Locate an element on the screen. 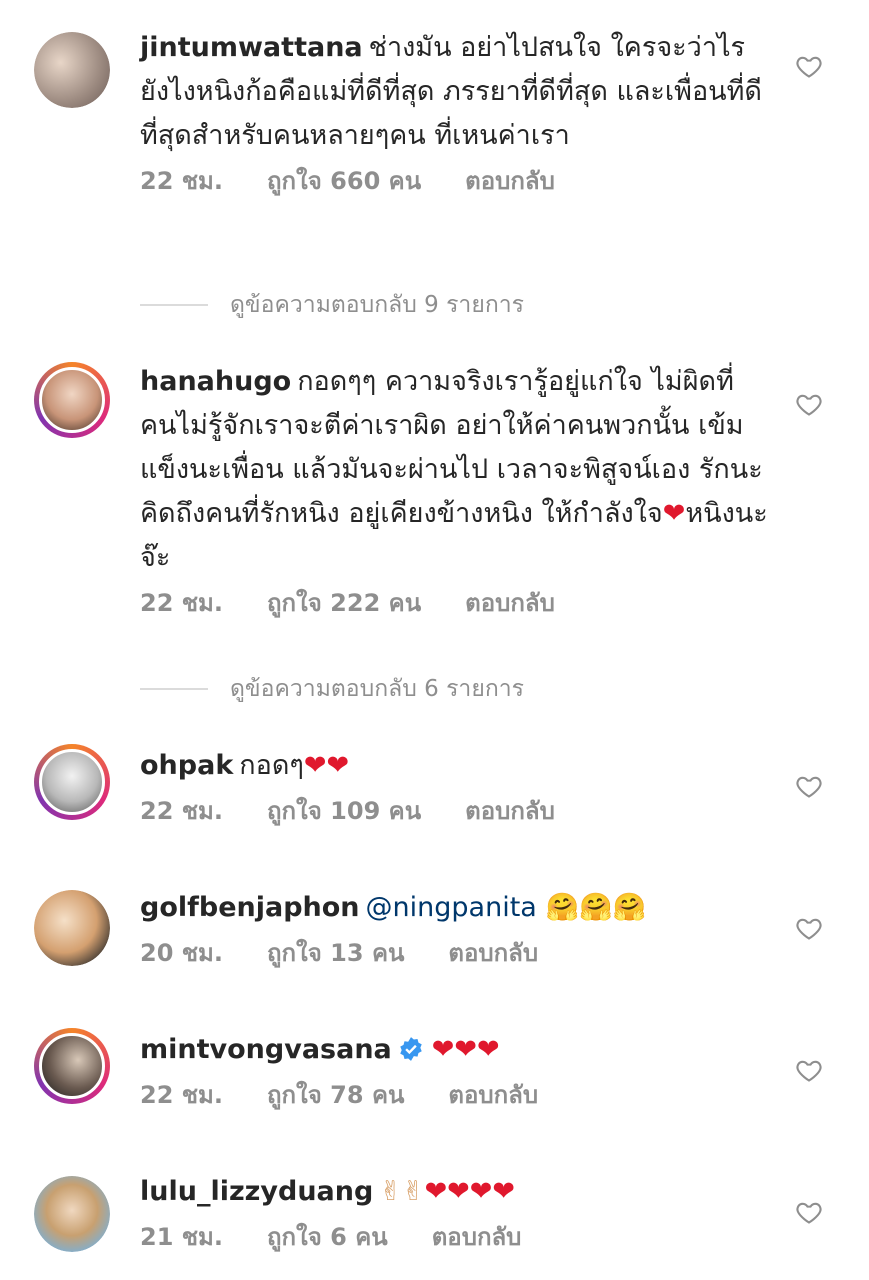  comment-meta: 21 ชม. ถูกใจ 6 คน ตอบกลับ is located at coordinates (455, 1237).